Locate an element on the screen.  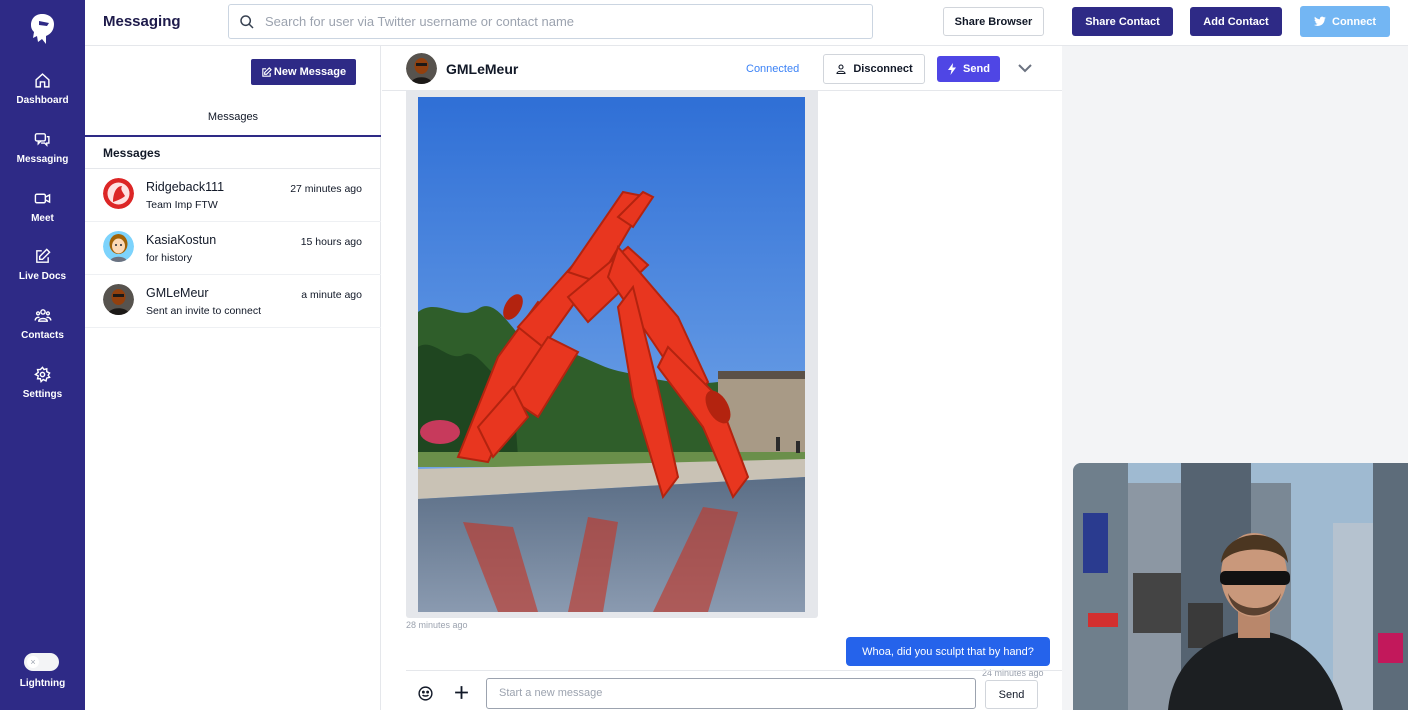
search-input is located at coordinates (565, 21).